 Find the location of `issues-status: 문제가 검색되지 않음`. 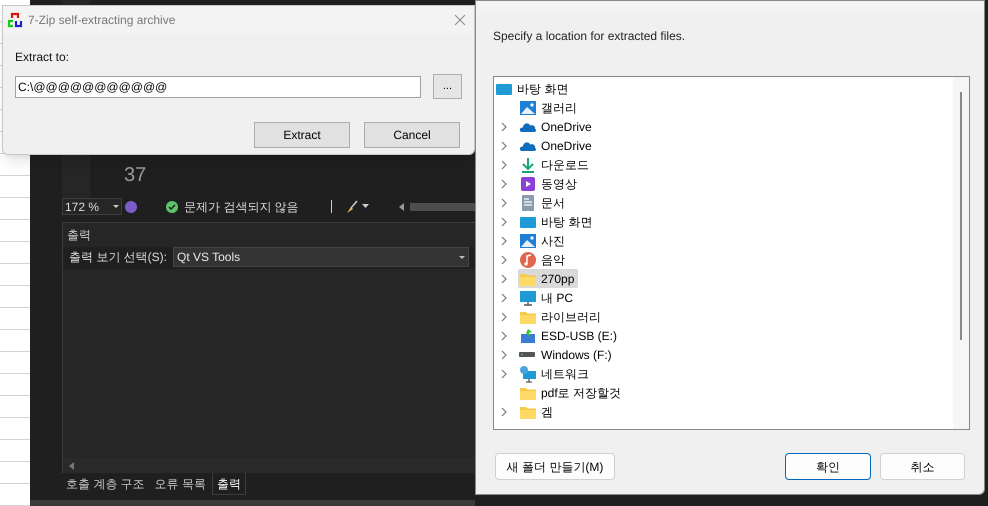

issues-status: 문제가 검색되지 않음 is located at coordinates (241, 207).